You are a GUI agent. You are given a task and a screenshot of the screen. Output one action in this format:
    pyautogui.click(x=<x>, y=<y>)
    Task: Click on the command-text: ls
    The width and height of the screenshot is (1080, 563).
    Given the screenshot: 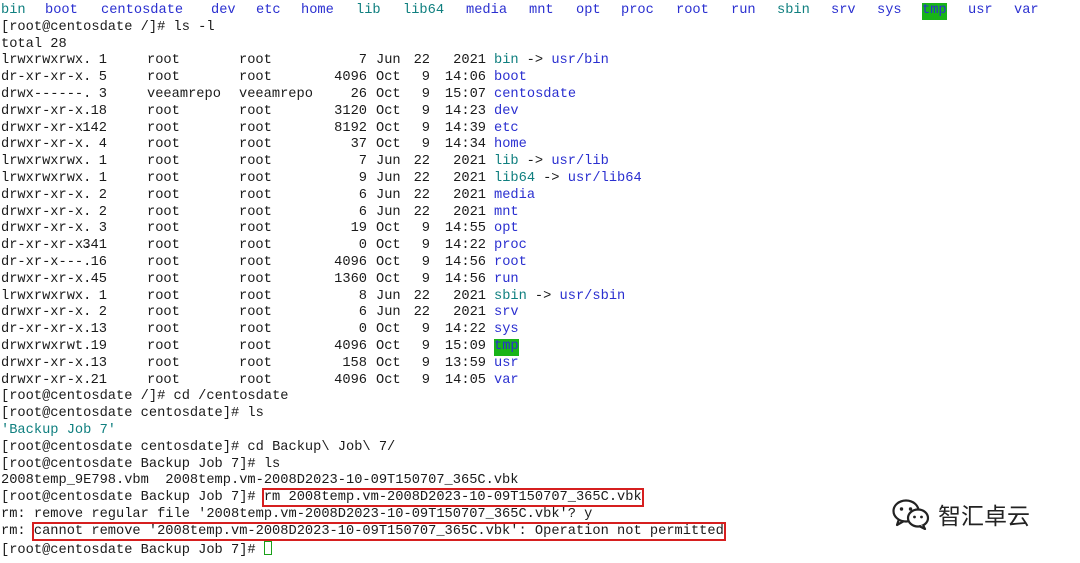 What is the action you would take?
    pyautogui.click(x=255, y=414)
    